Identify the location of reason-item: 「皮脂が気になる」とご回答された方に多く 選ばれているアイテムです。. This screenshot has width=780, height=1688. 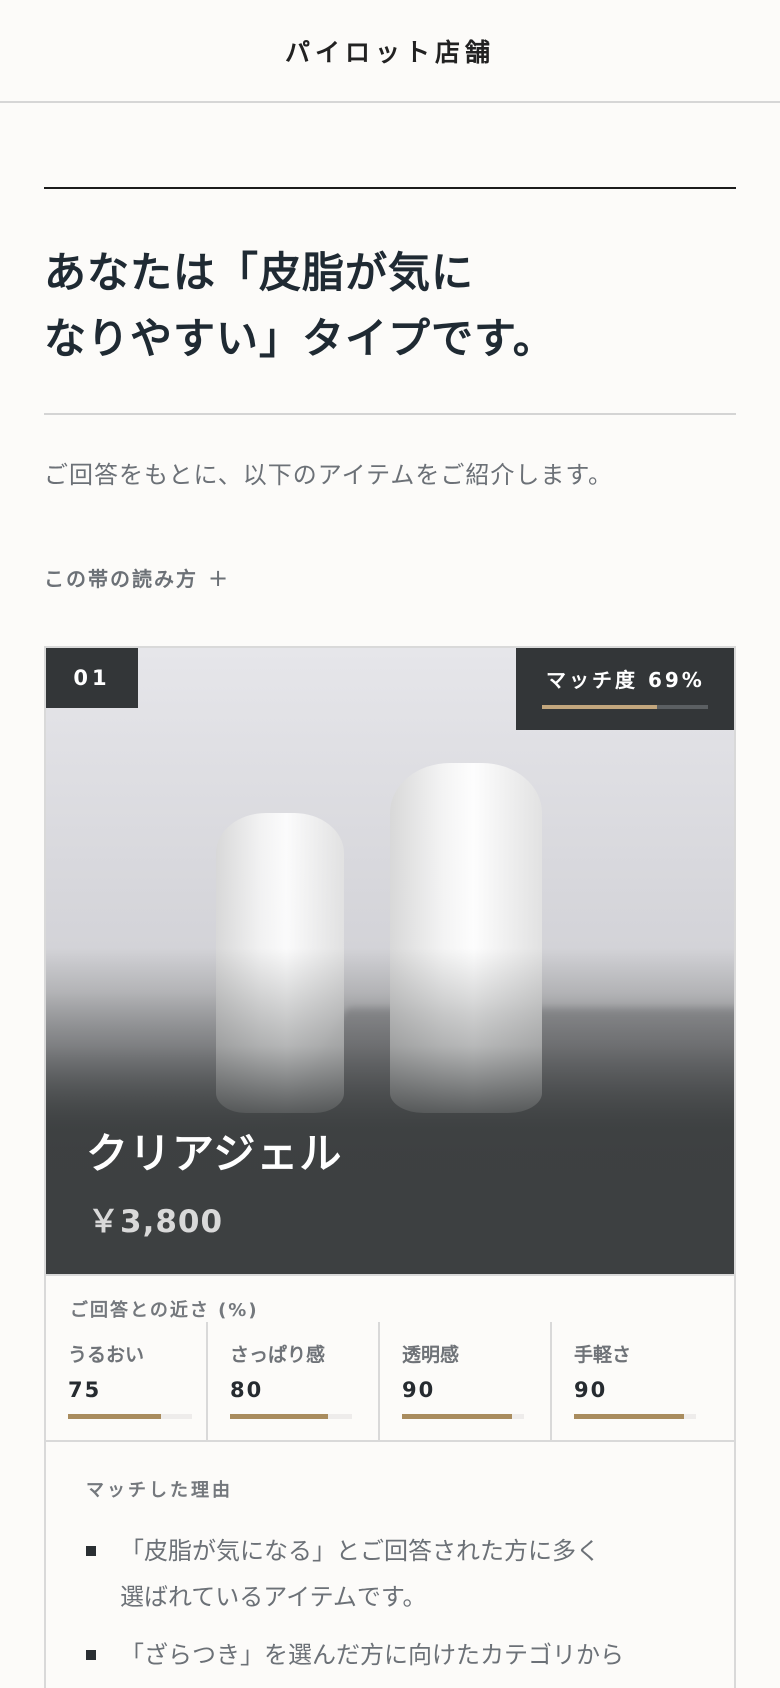
(386, 1574).